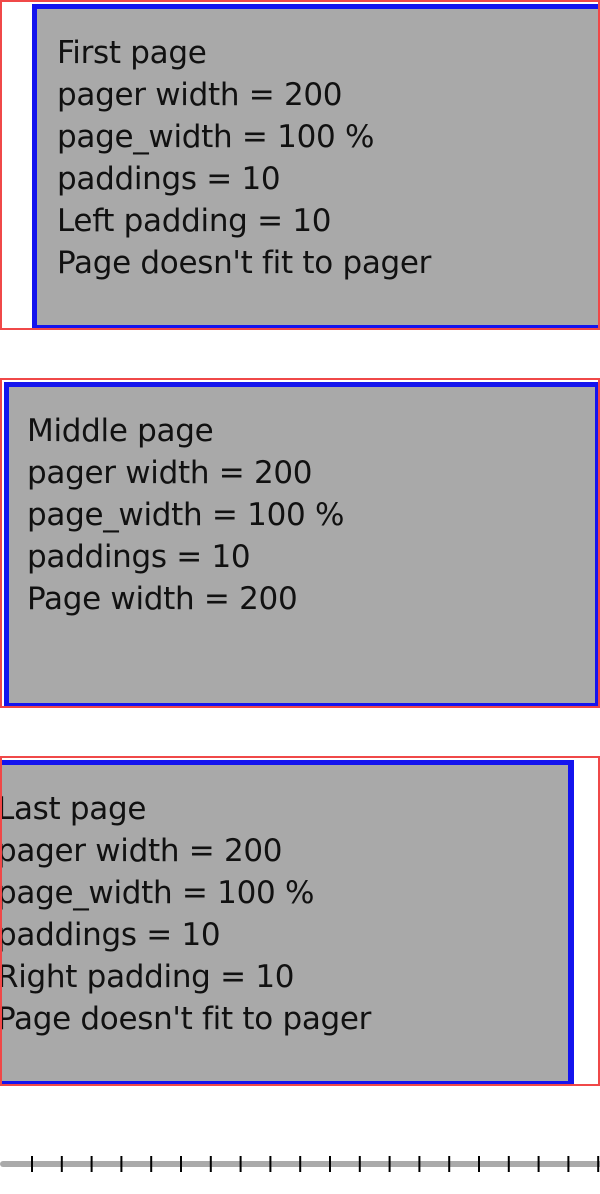 This screenshot has width=600, height=1194. Describe the element at coordinates (157, 893) in the screenshot. I see `page-last-page-width: page_width = 100 %` at that location.